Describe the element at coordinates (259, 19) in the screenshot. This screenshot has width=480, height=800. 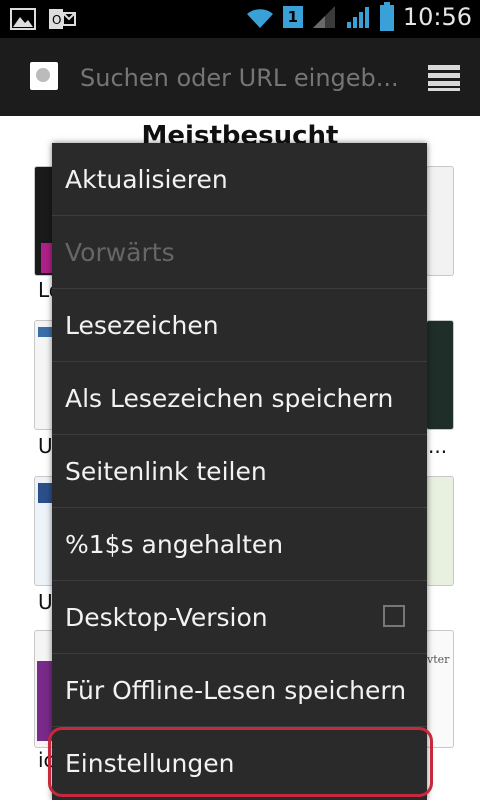
I see `wifi-icon` at that location.